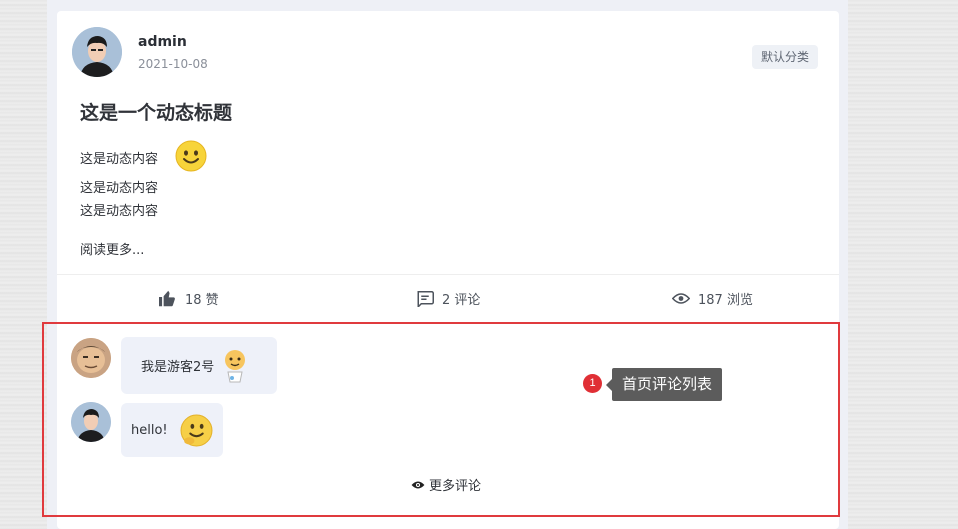  I want to click on category-tag: 默认分类, so click(785, 57).